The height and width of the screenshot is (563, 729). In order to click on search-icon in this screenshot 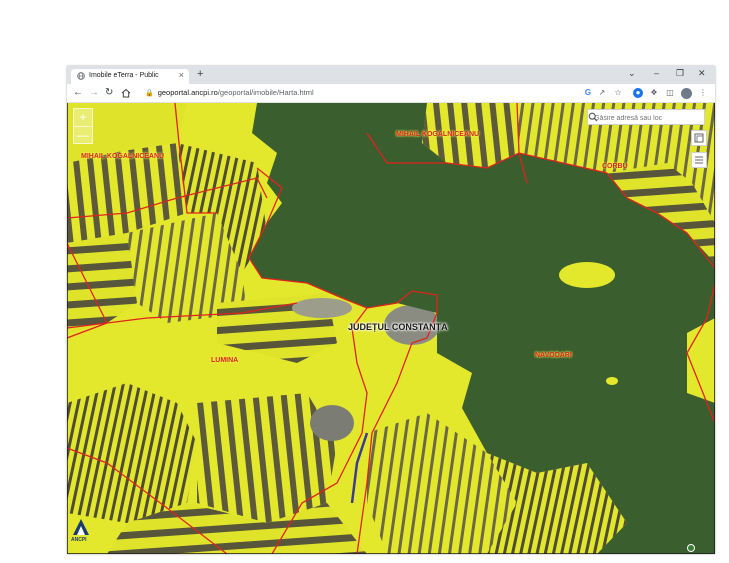, I will do `click(593, 117)`.